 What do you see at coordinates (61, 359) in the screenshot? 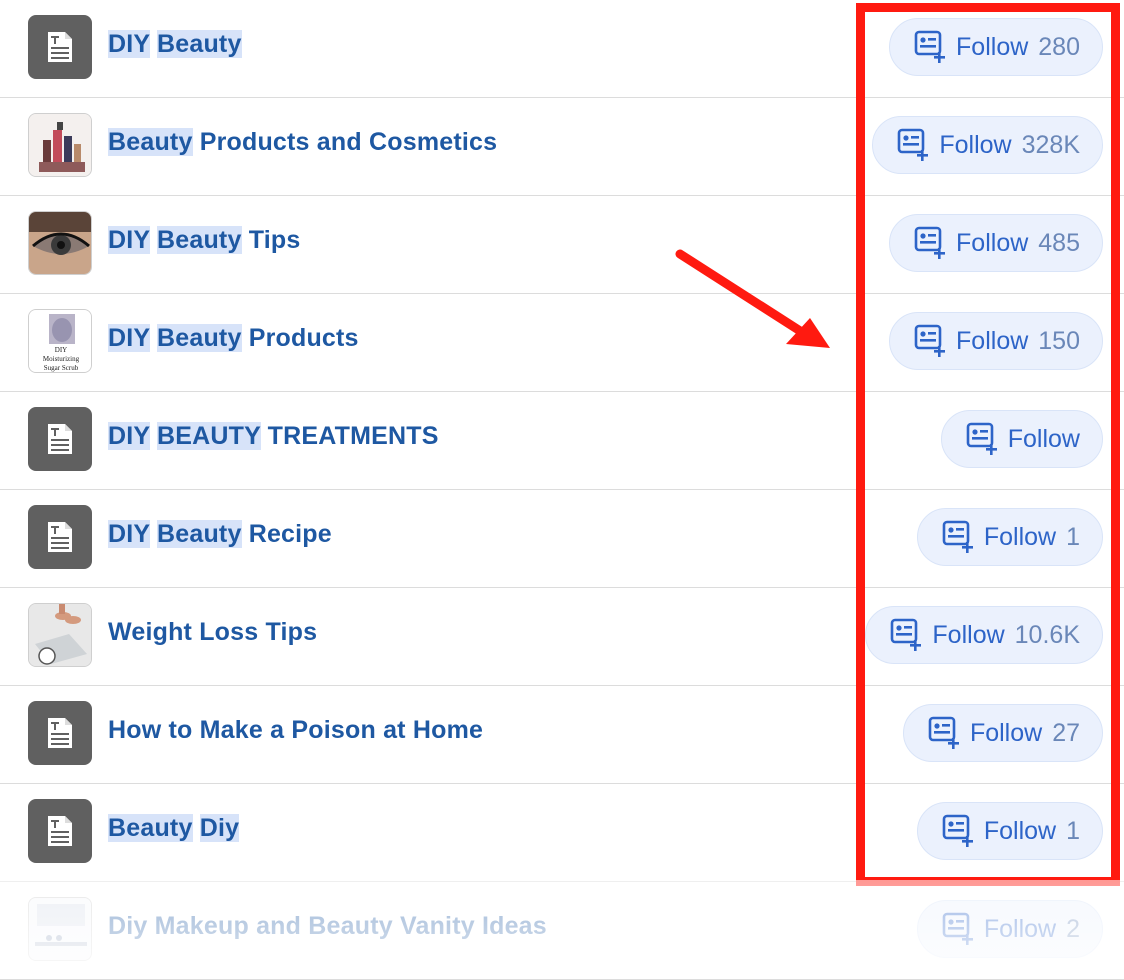
I see `svg-text: Moisturizing` at bounding box center [61, 359].